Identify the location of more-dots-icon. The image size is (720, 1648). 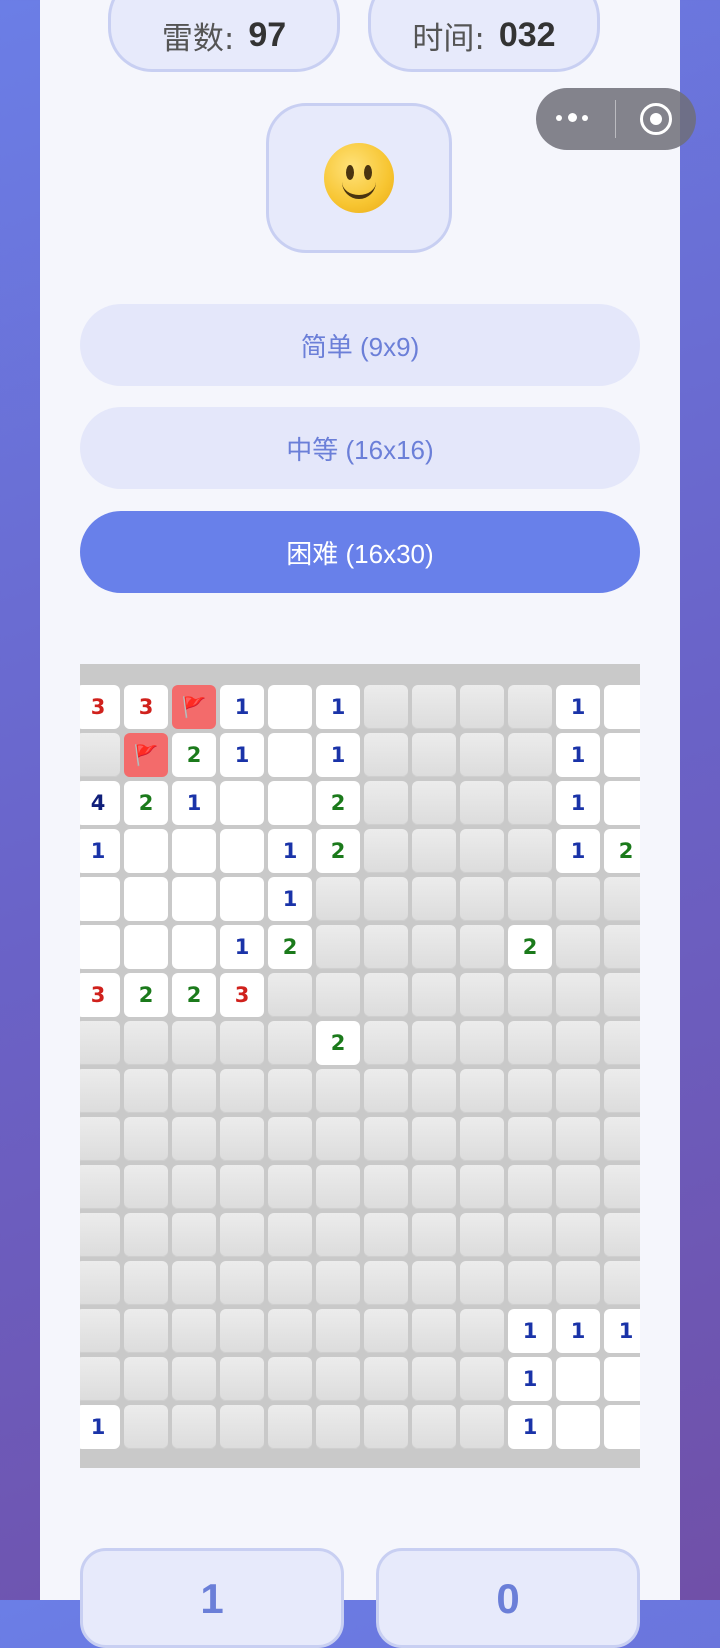
(576, 118).